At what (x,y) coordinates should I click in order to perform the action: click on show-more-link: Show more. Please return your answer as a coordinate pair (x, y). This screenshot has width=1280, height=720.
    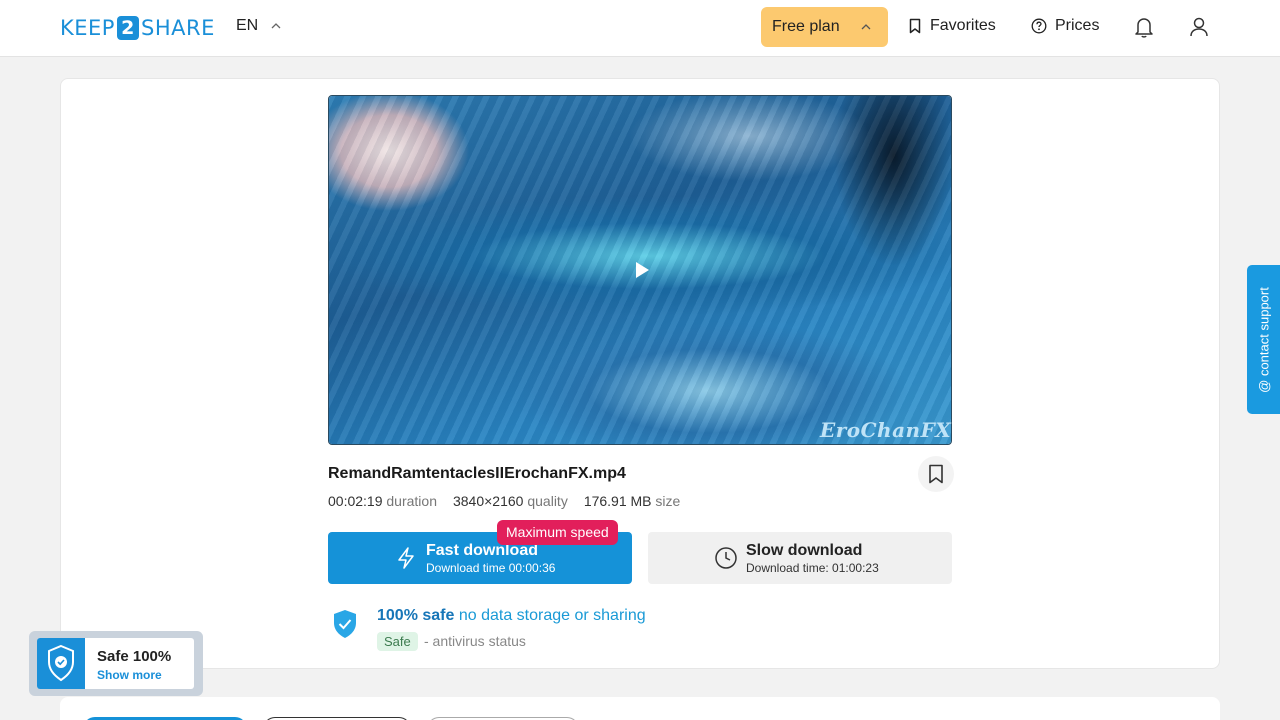
    Looking at the image, I should click on (129, 675).